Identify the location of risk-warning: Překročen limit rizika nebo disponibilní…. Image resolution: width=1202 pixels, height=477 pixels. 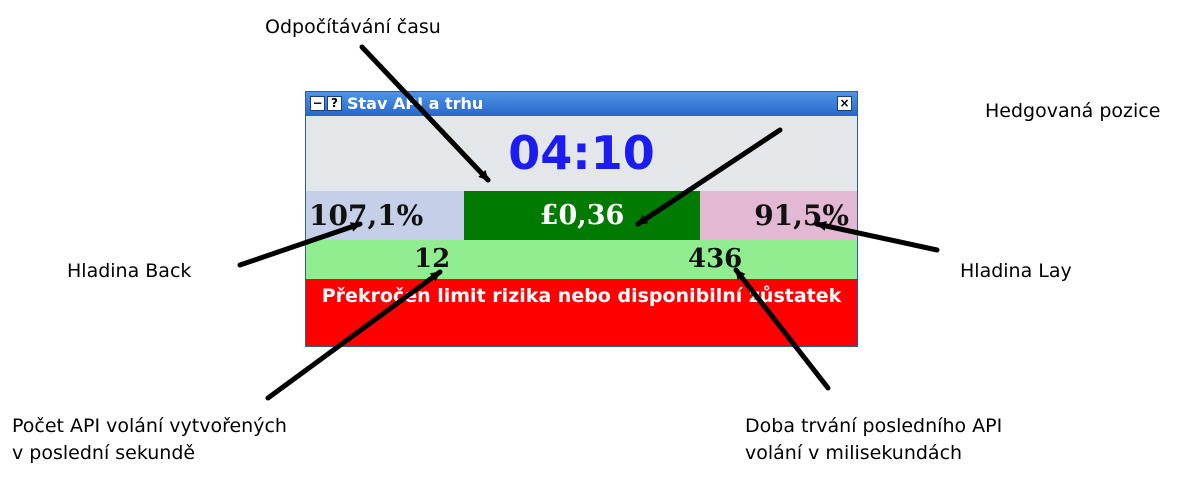
(581, 312).